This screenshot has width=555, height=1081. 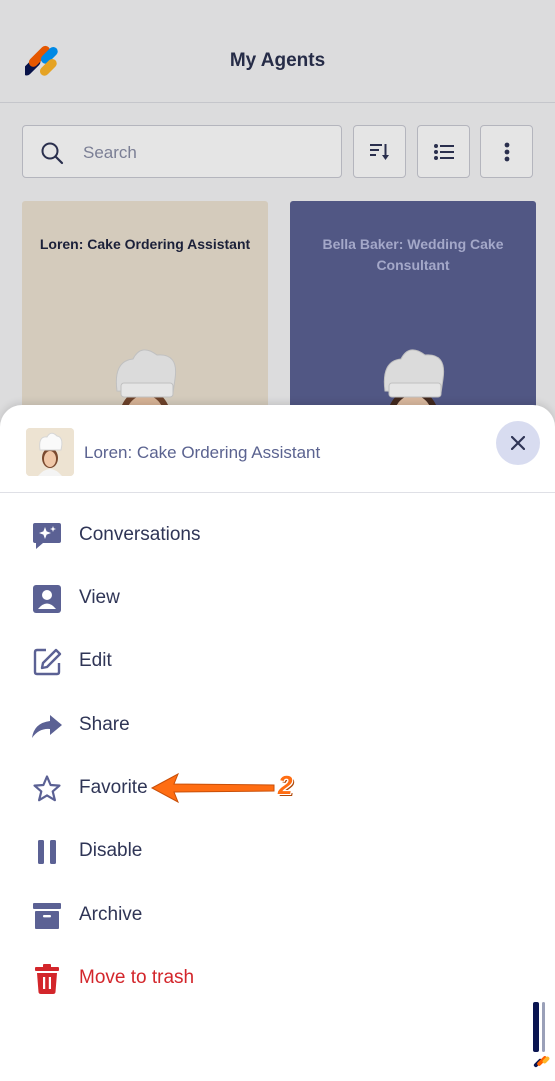 I want to click on close-button, so click(x=518, y=443).